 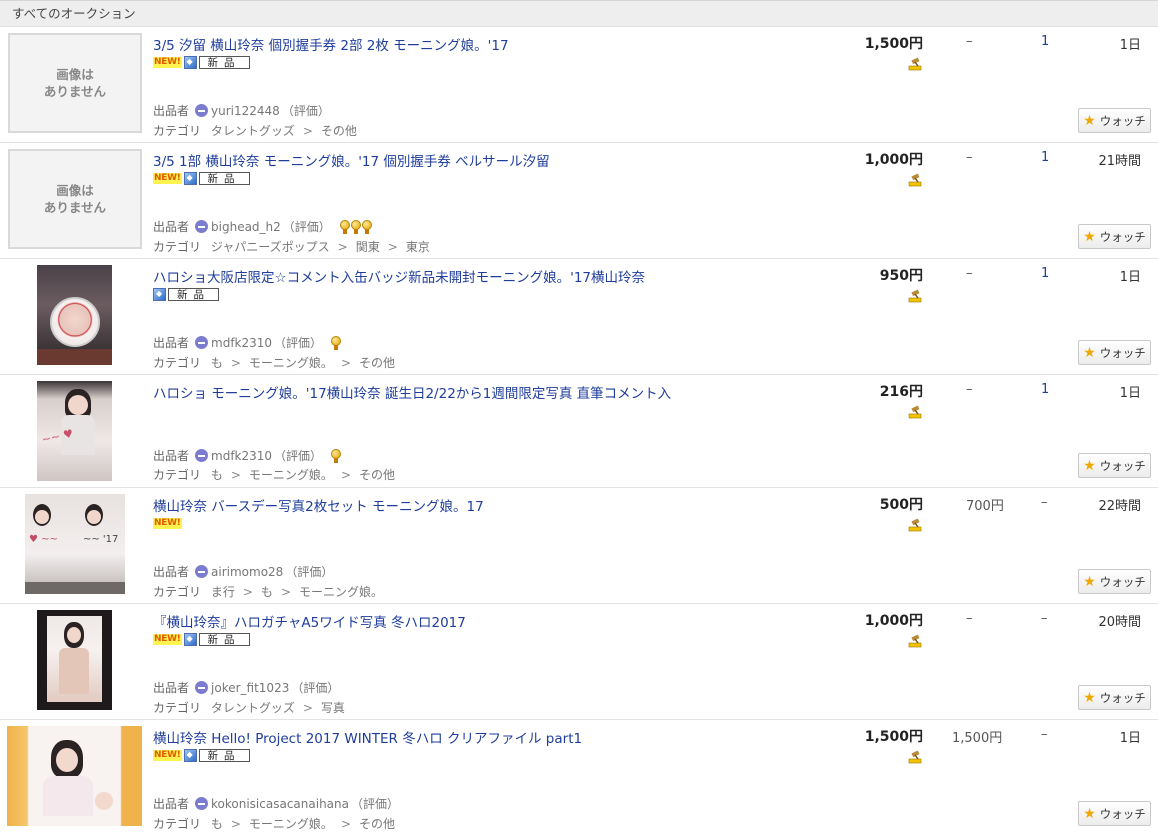 I want to click on badges: NEW! 新品, so click(x=201, y=755).